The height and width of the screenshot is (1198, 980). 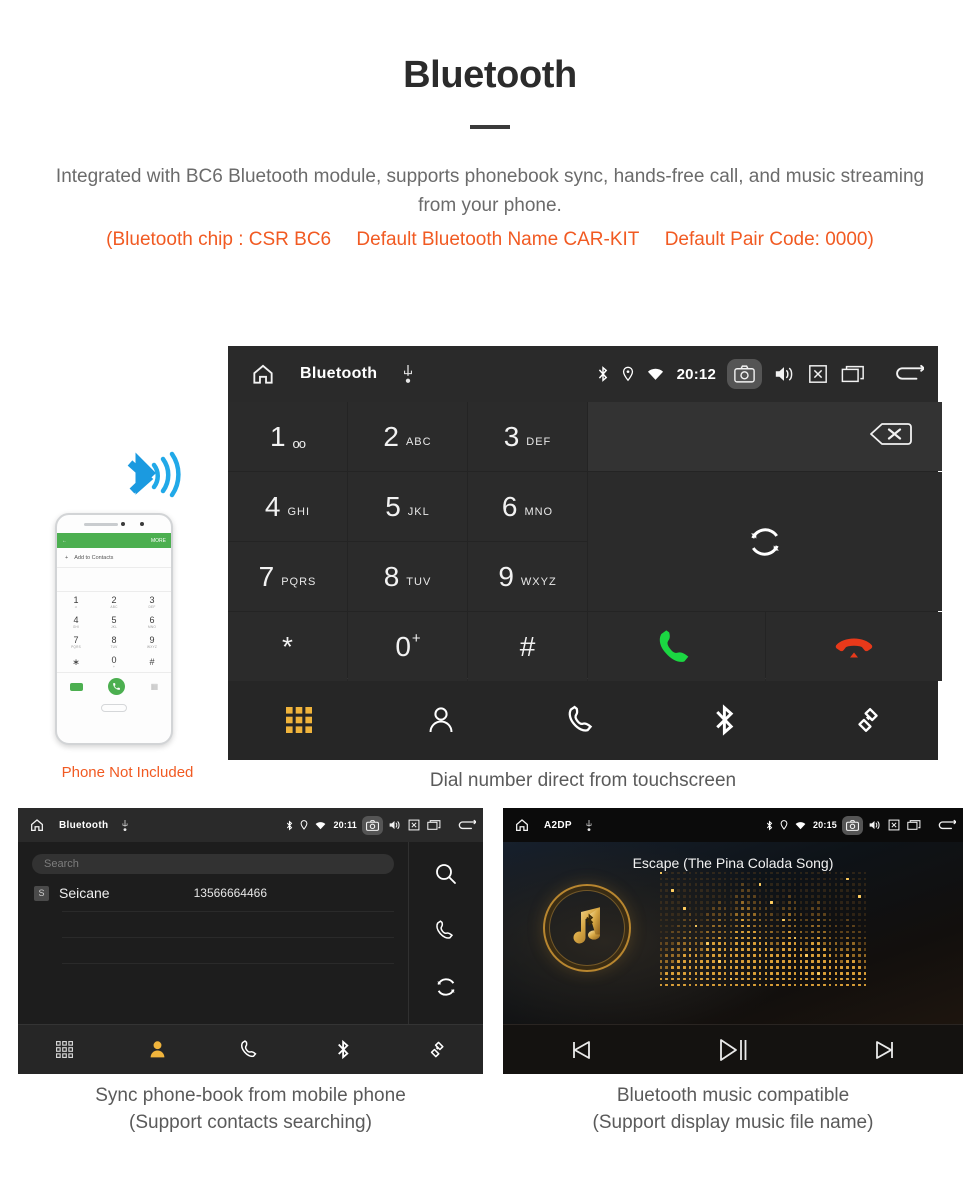 I want to click on spec-pair-code: Default Pair Code: 0000), so click(x=769, y=239).